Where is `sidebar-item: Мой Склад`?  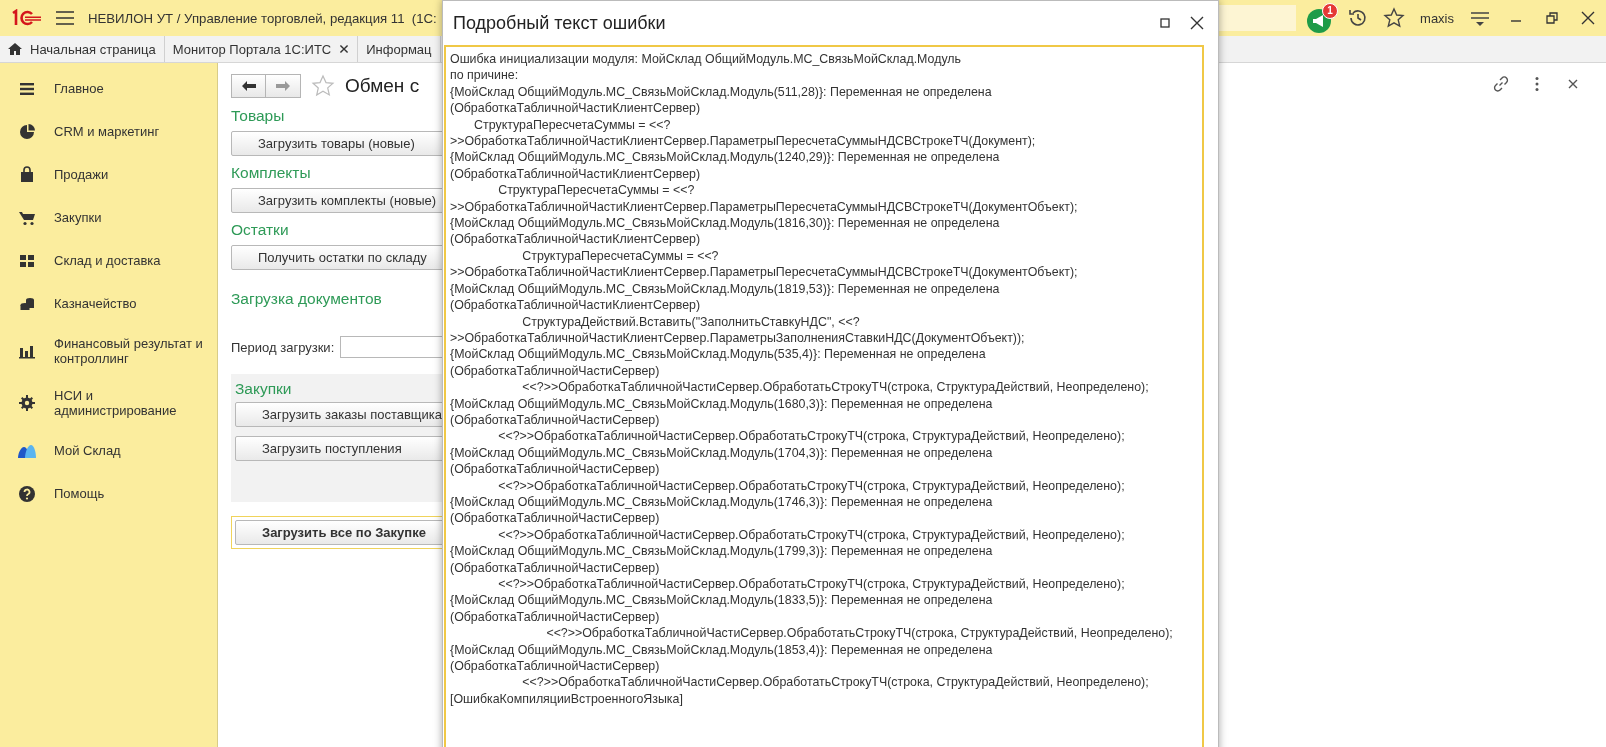 sidebar-item: Мой Склад is located at coordinates (108, 450).